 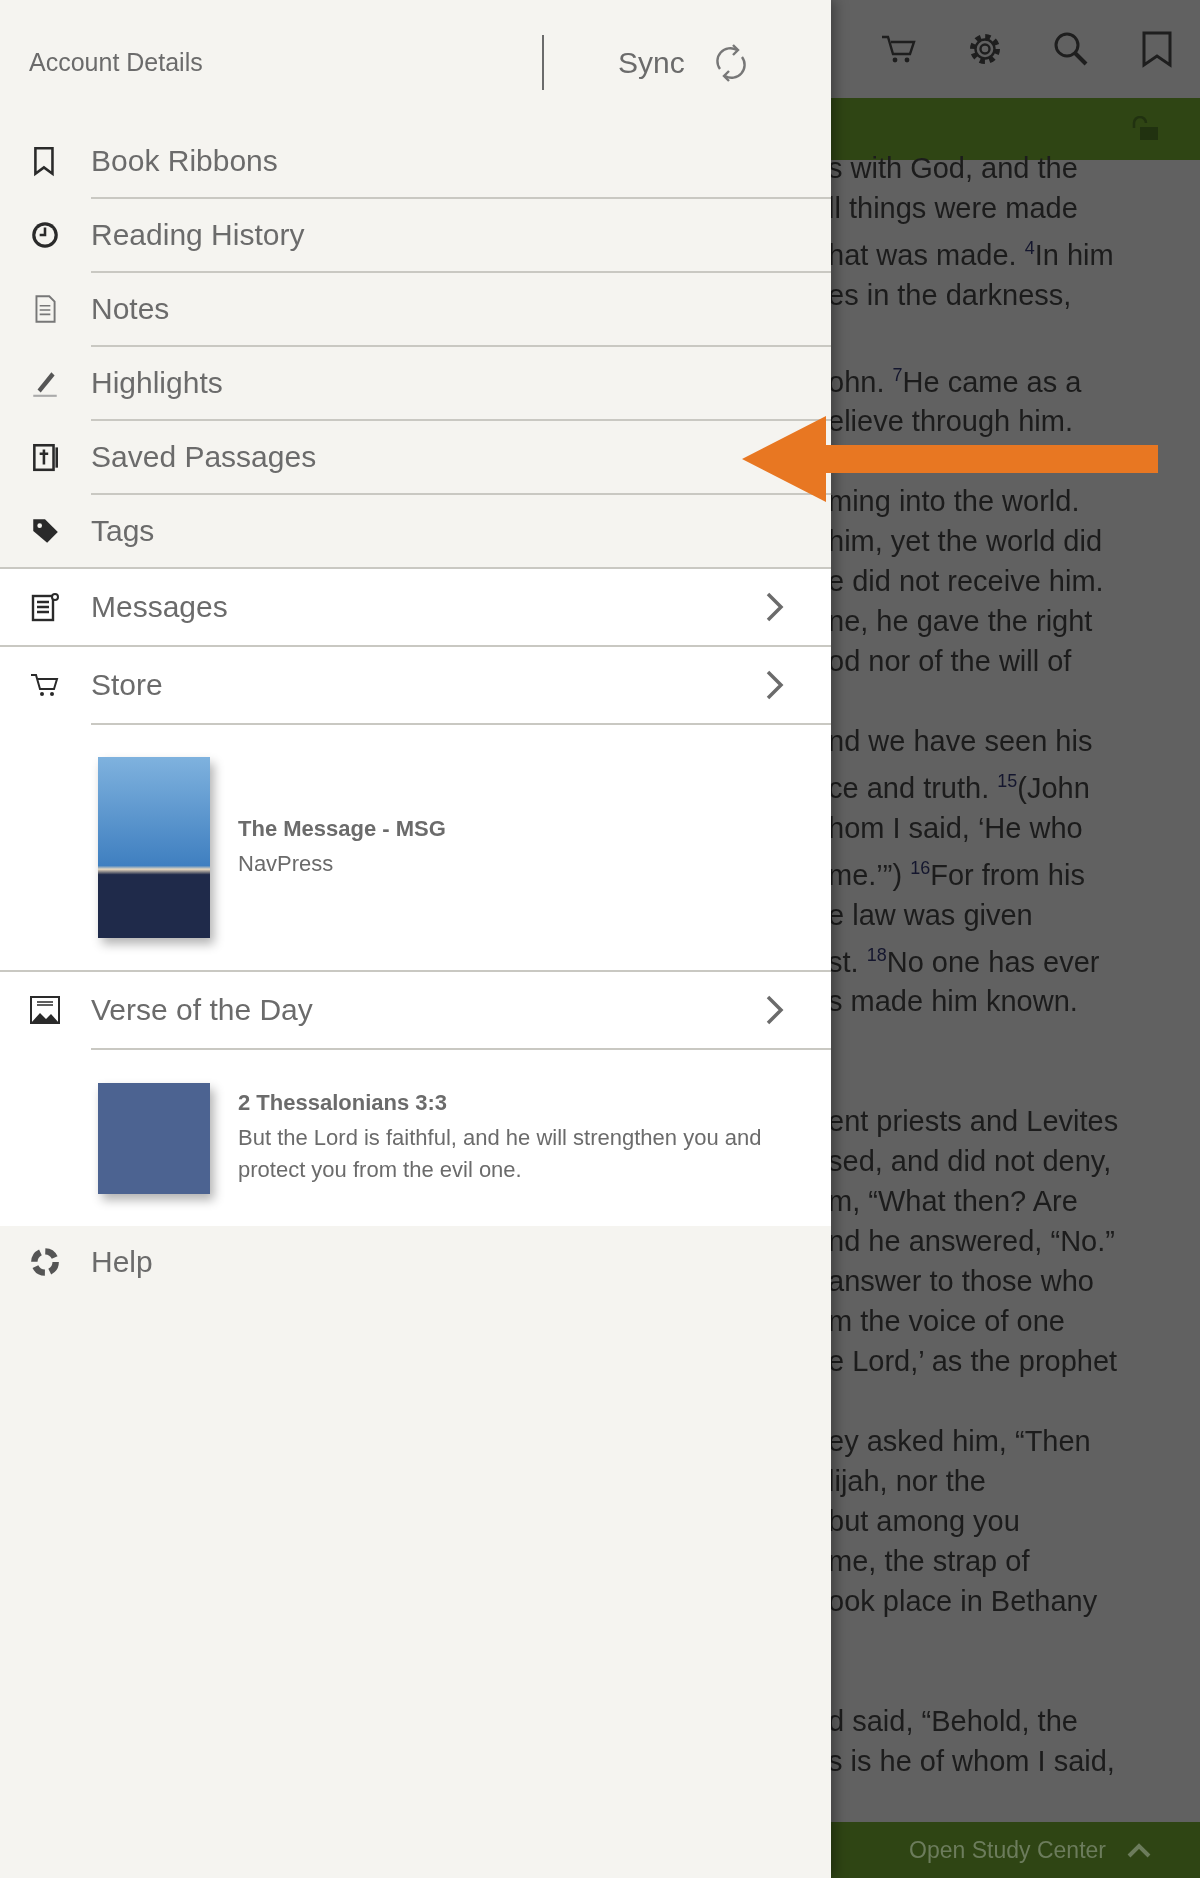 I want to click on book-cover-image, so click(x=154, y=847).